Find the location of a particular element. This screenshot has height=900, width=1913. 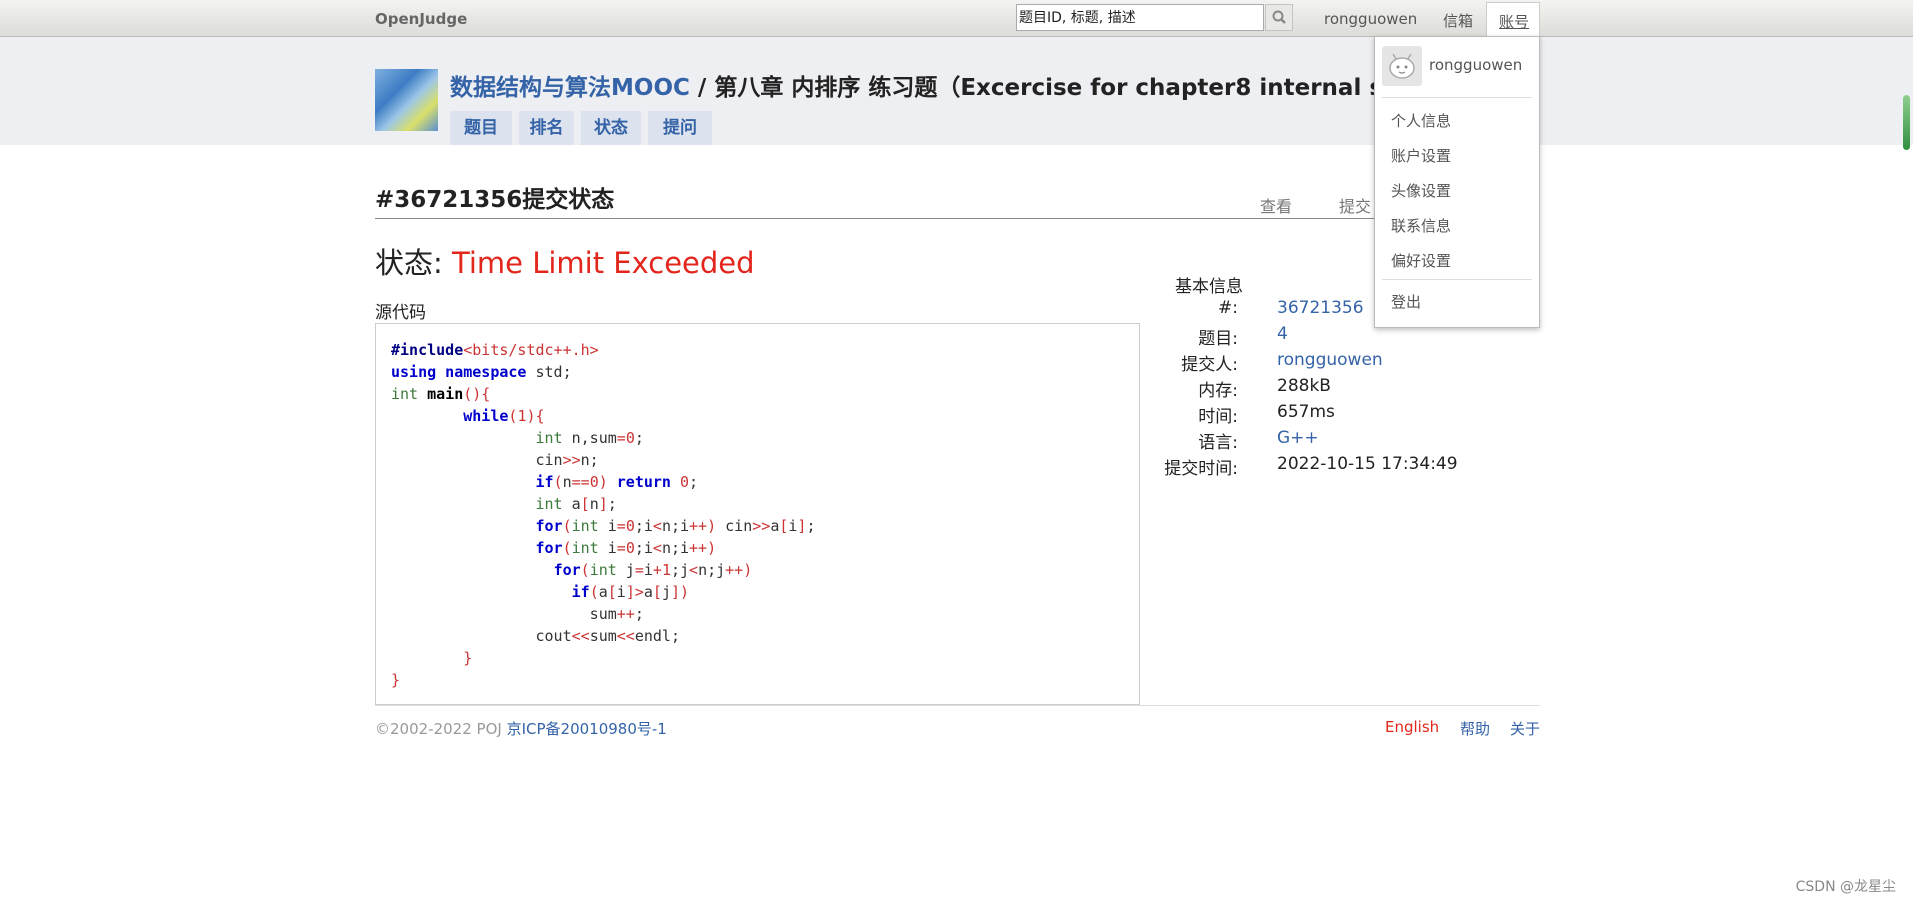

info-key: #: is located at coordinates (1228, 308).